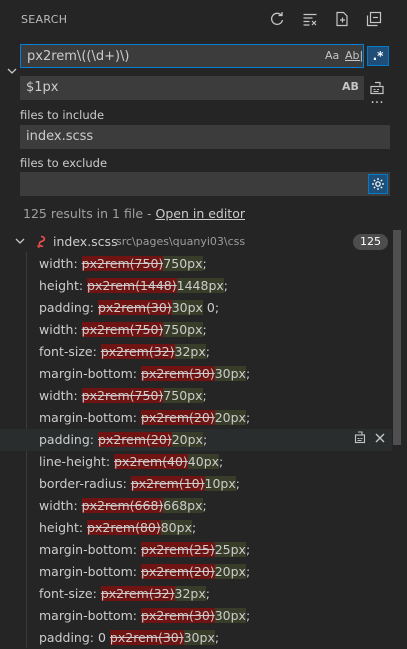 Image resolution: width=407 pixels, height=649 pixels. I want to click on panel-title: SEARCH, so click(44, 19).